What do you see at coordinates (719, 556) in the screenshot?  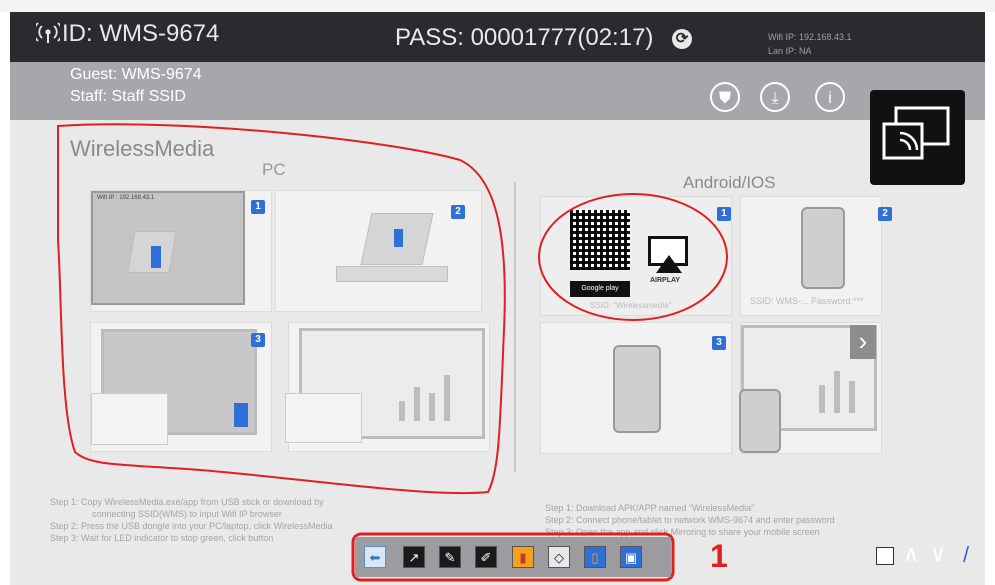 I see `annotation-number: 1` at bounding box center [719, 556].